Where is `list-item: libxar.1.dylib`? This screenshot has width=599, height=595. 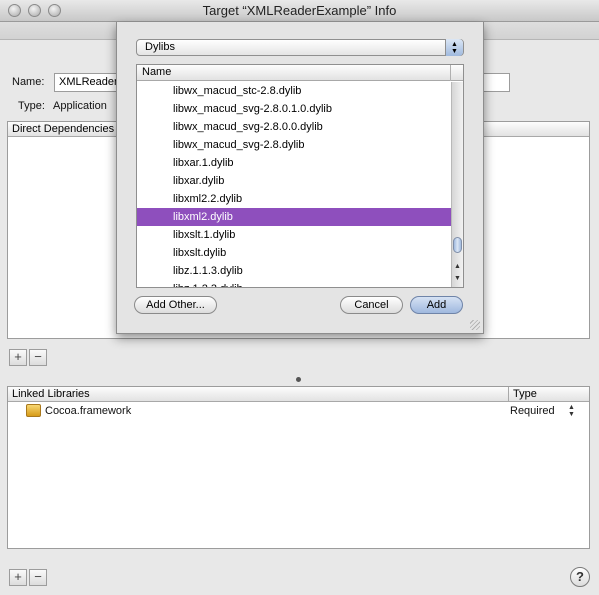
list-item: libxar.1.dylib is located at coordinates (294, 163).